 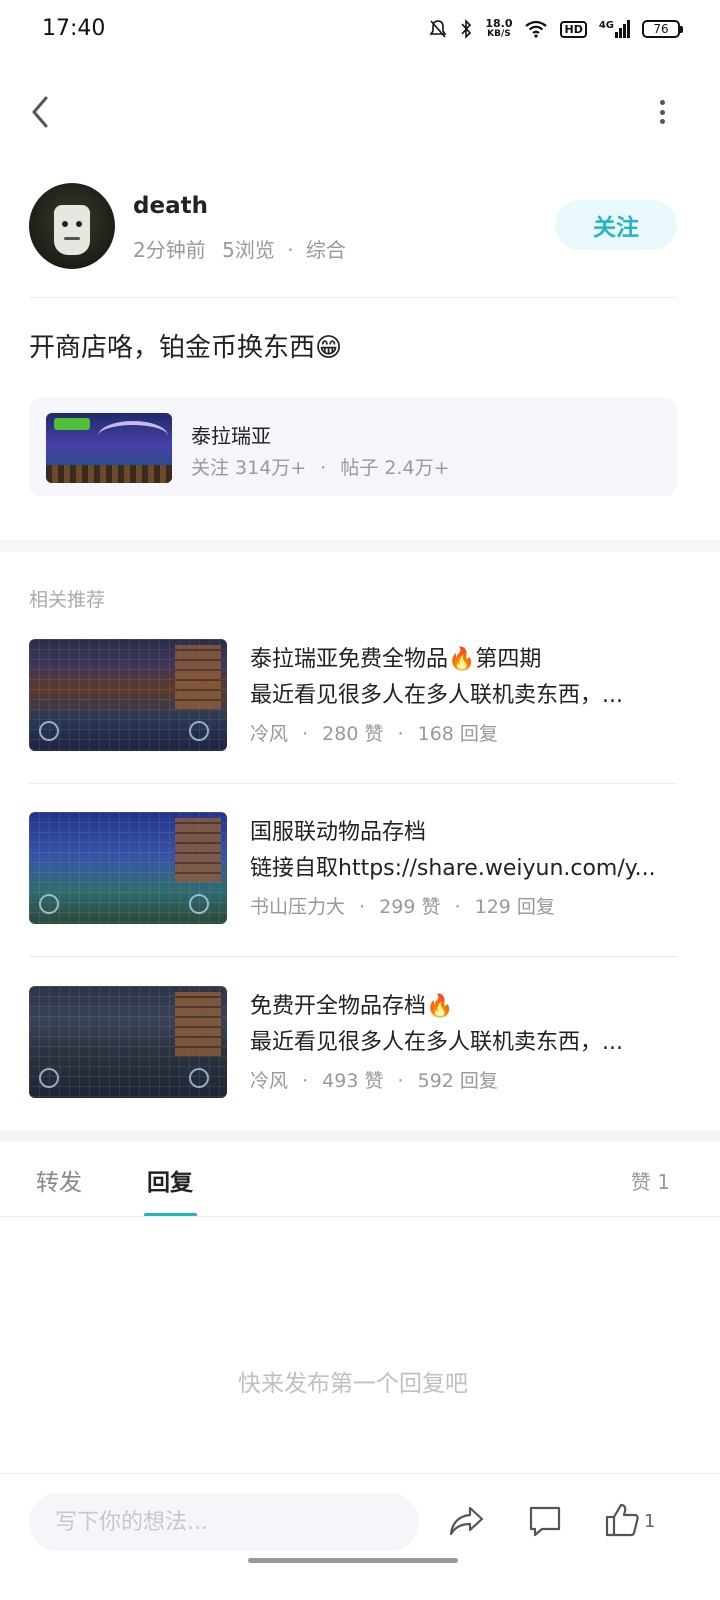 What do you see at coordinates (169, 250) in the screenshot?
I see `post-time: 2分钟前` at bounding box center [169, 250].